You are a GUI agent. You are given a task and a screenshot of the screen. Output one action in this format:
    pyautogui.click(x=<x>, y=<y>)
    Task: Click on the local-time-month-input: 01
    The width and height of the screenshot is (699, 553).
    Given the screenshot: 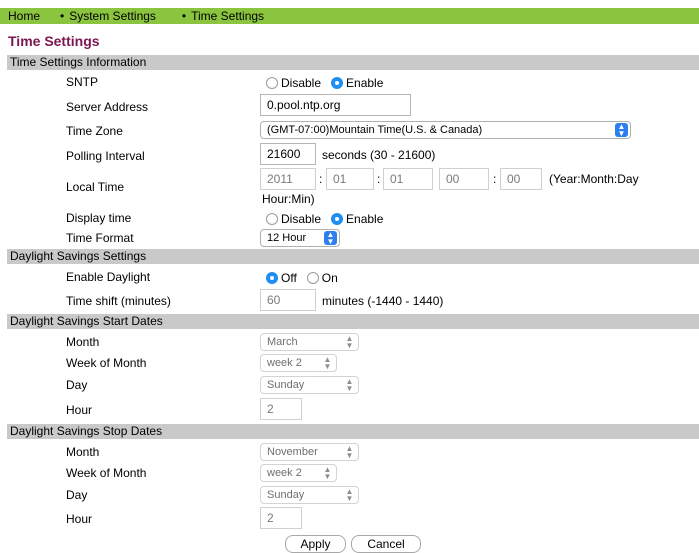 What is the action you would take?
    pyautogui.click(x=350, y=179)
    